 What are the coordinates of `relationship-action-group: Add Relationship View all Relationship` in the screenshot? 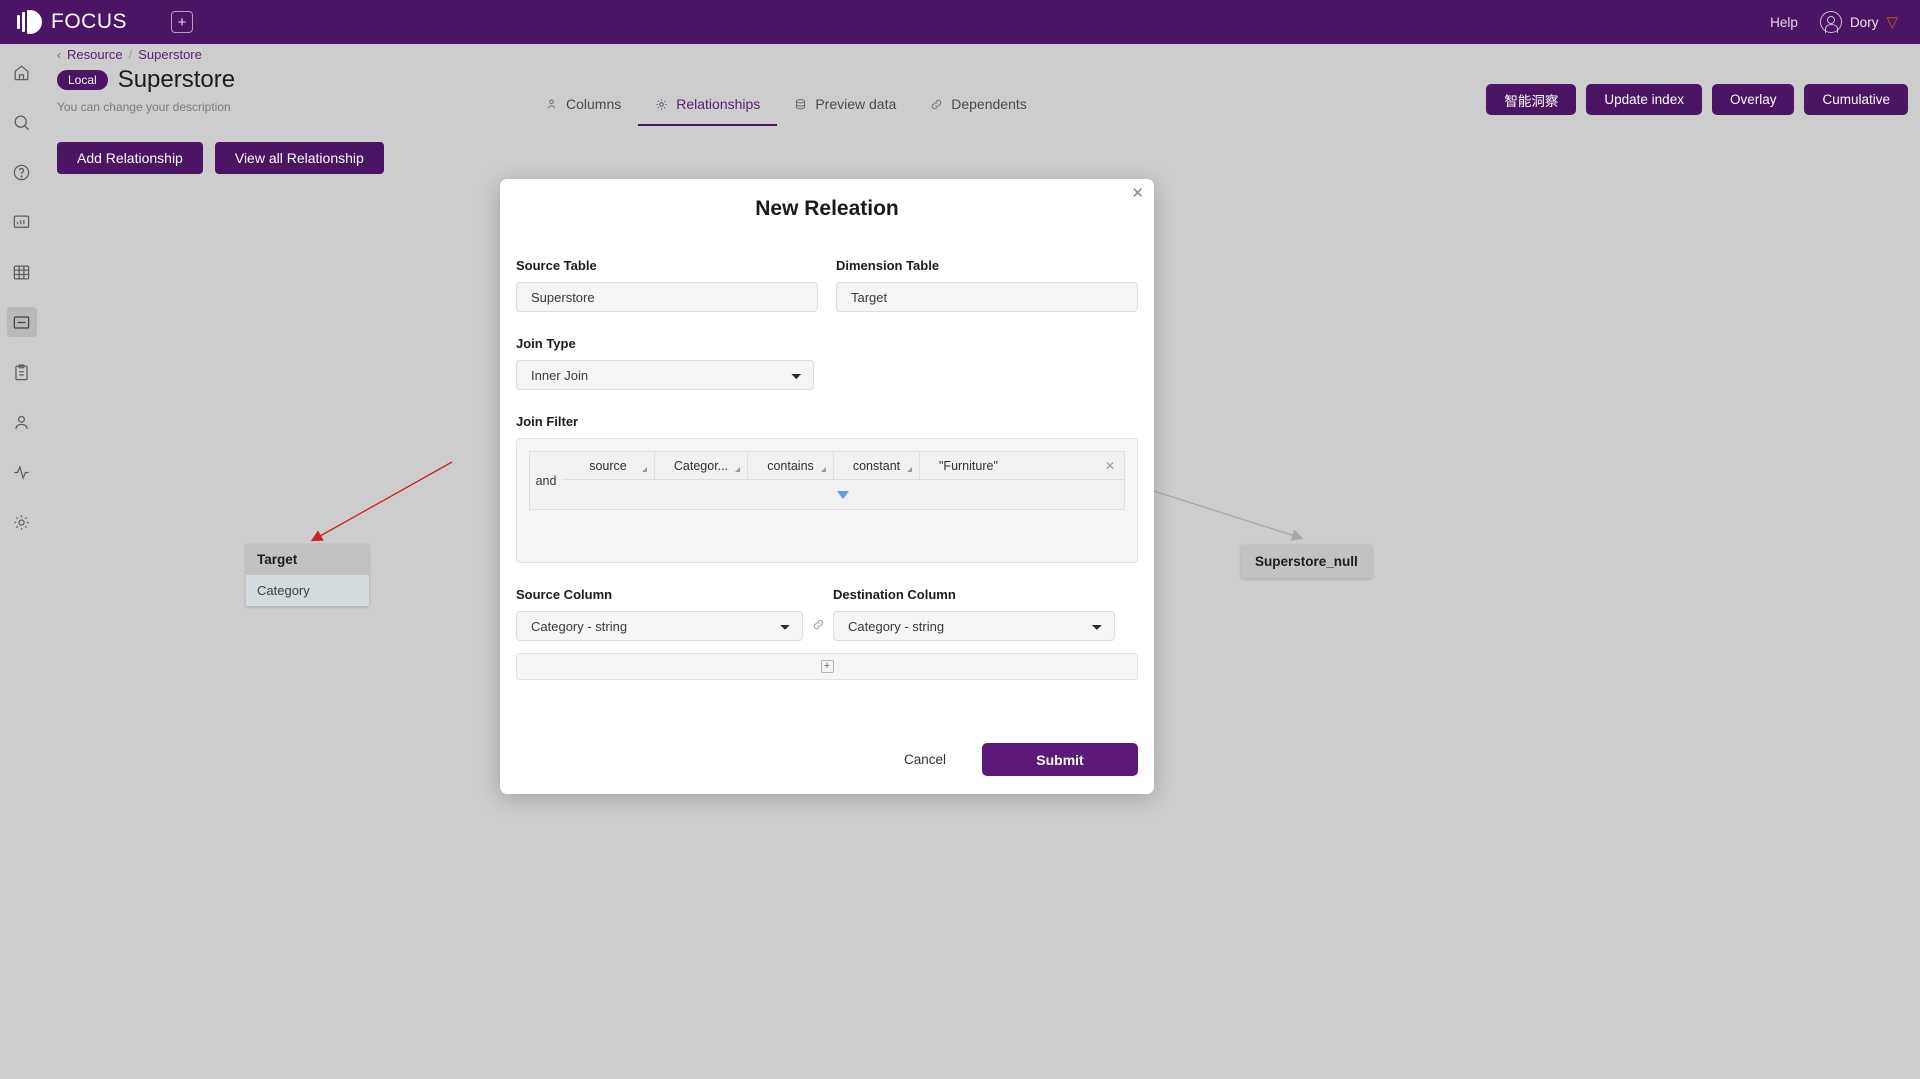 It's located at (220, 158).